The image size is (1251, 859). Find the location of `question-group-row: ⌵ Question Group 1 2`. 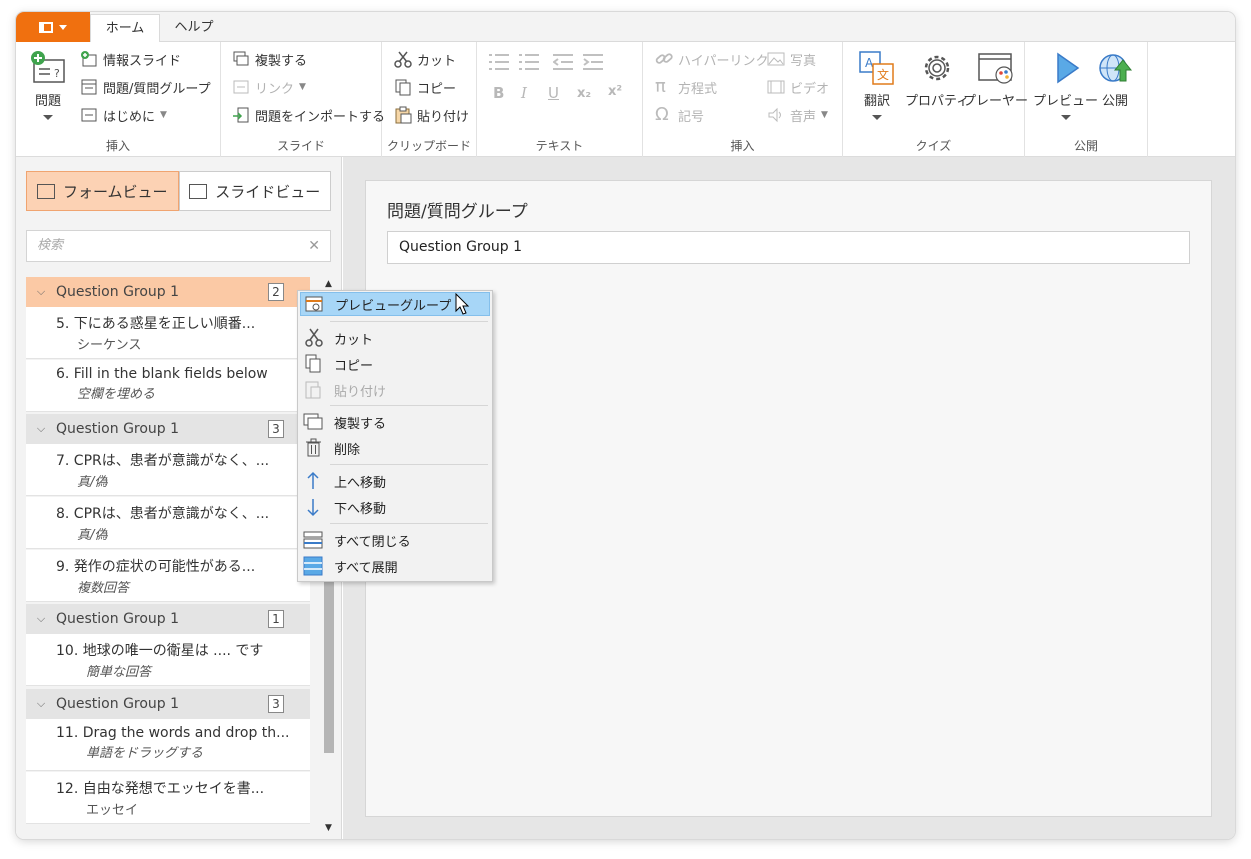

question-group-row: ⌵ Question Group 1 2 is located at coordinates (168, 292).